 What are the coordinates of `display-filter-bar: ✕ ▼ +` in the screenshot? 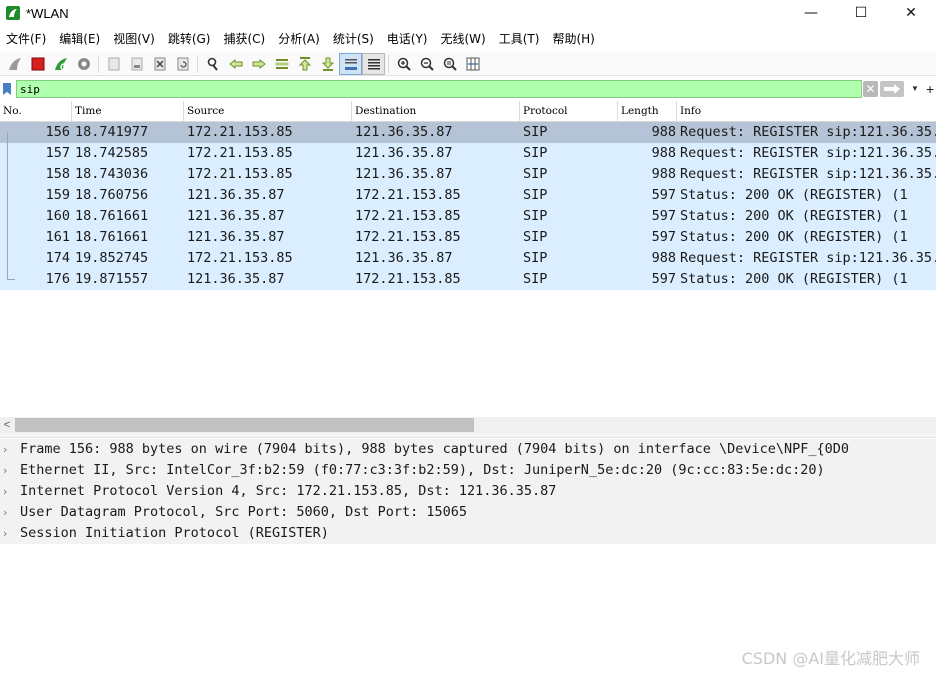 It's located at (468, 89).